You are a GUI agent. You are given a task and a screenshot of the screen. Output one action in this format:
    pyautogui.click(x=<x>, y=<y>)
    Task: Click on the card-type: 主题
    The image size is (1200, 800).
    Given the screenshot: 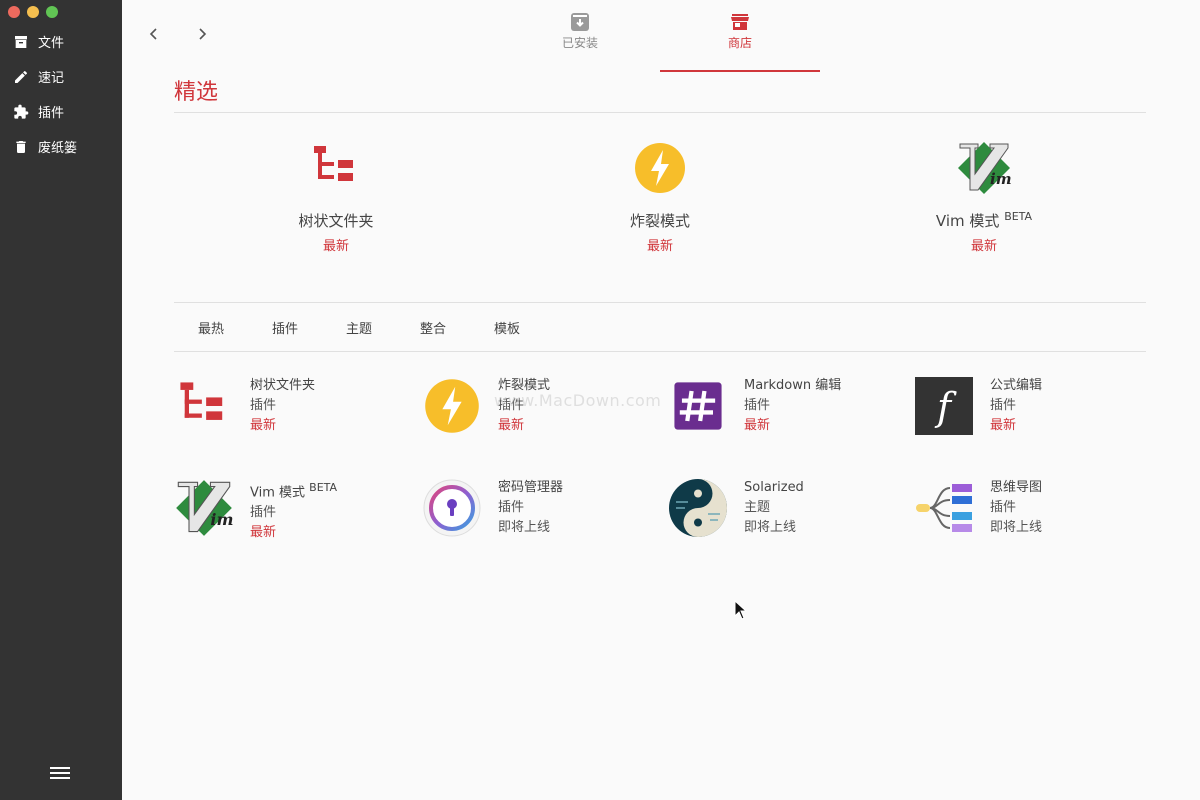 What is the action you would take?
    pyautogui.click(x=757, y=507)
    